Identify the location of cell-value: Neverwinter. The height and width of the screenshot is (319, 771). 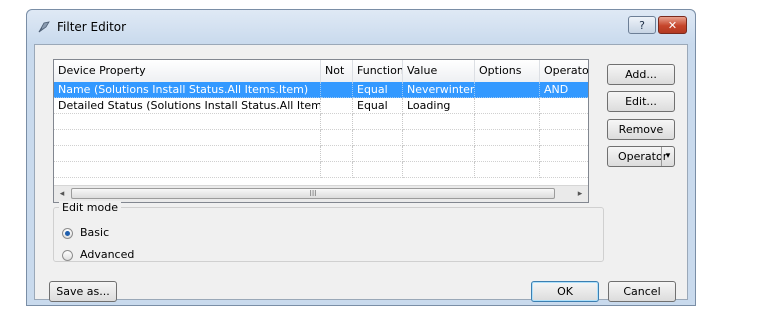
(439, 90).